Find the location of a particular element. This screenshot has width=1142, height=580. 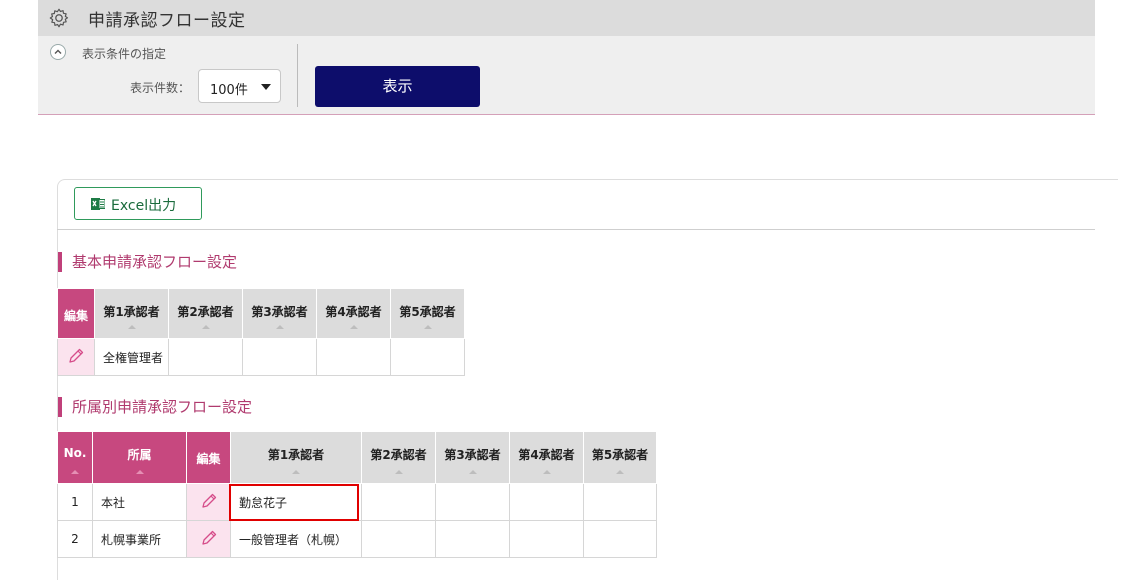

table-row: 1 本社 勤怠花子 is located at coordinates (357, 502).